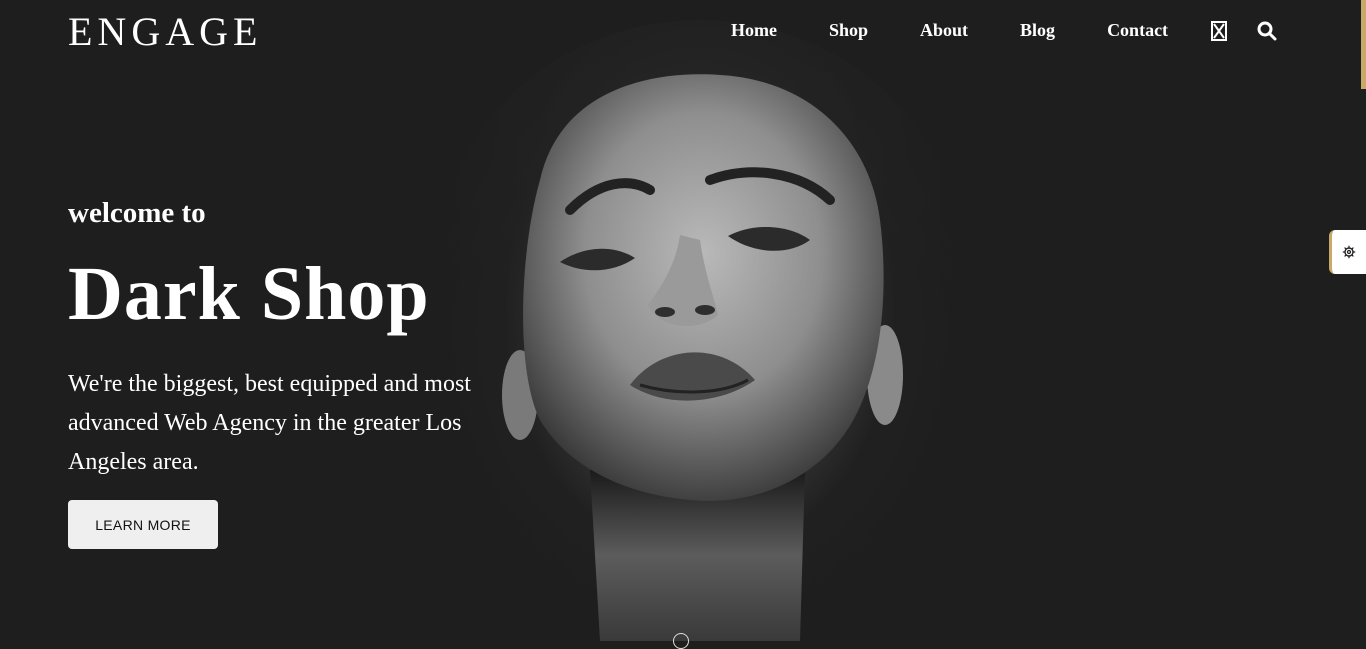 The image size is (1366, 649). I want to click on gear-icon, so click(1349, 252).